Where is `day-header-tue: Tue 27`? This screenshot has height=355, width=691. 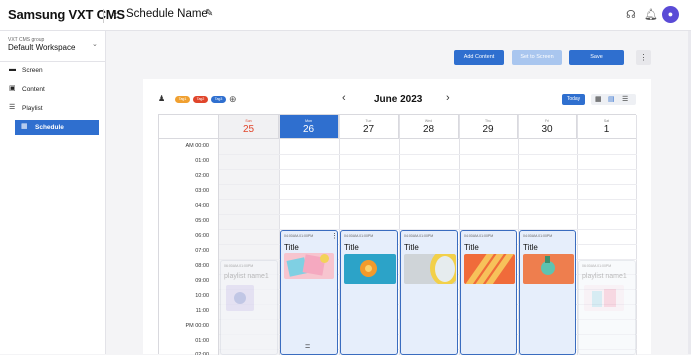
day-header-tue: Tue 27 is located at coordinates (369, 127).